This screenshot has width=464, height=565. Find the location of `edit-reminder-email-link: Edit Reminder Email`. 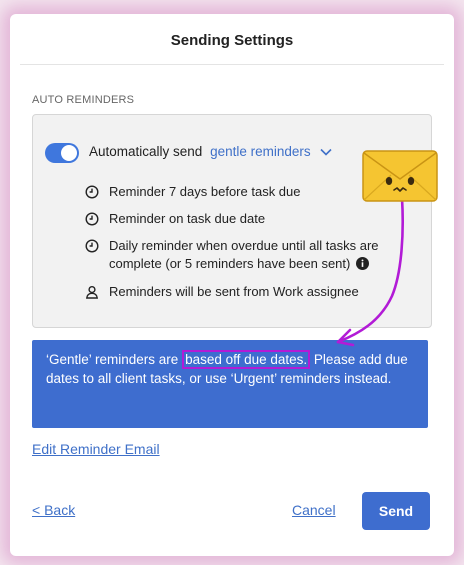

edit-reminder-email-link: Edit Reminder Email is located at coordinates (96, 449).